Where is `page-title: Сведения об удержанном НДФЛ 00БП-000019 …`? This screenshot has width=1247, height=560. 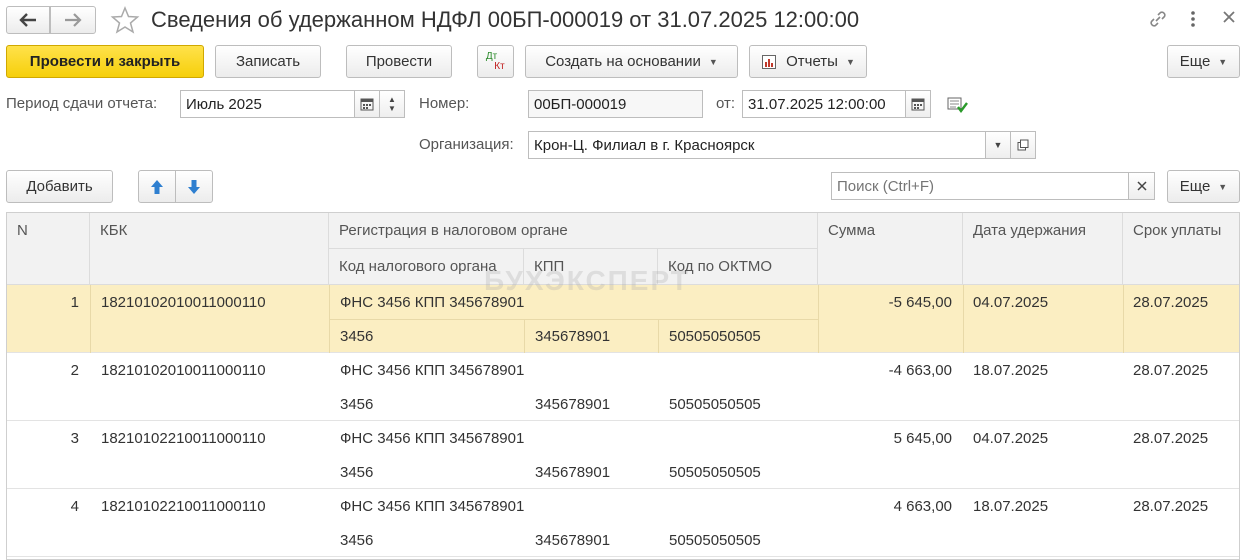
page-title: Сведения об удержанном НДФЛ 00БП-000019 … is located at coordinates (505, 19).